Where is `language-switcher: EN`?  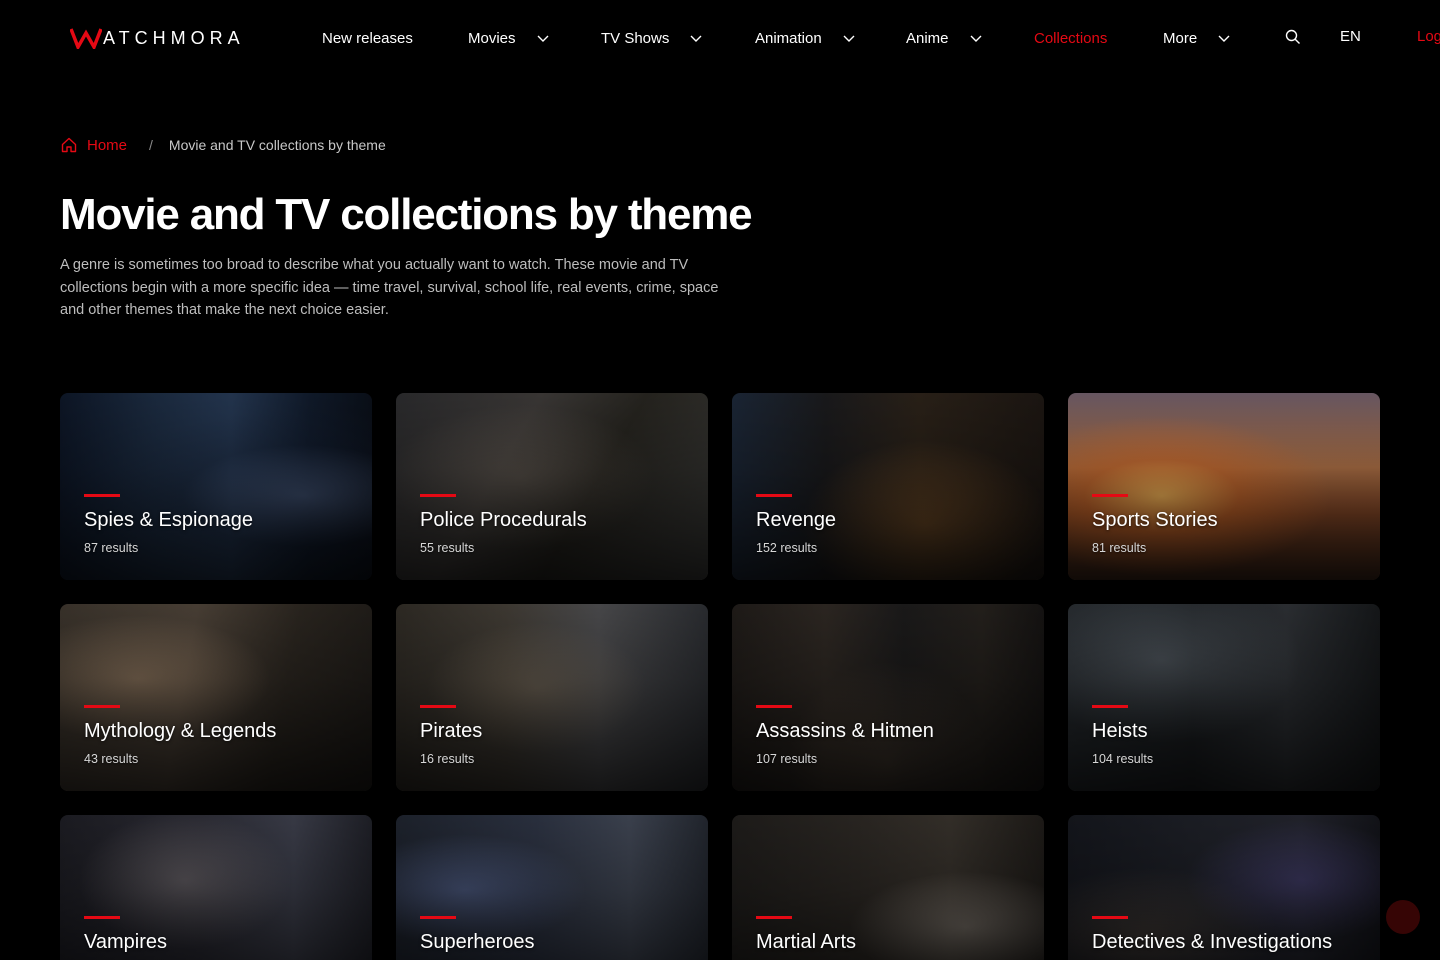 language-switcher: EN is located at coordinates (1350, 36).